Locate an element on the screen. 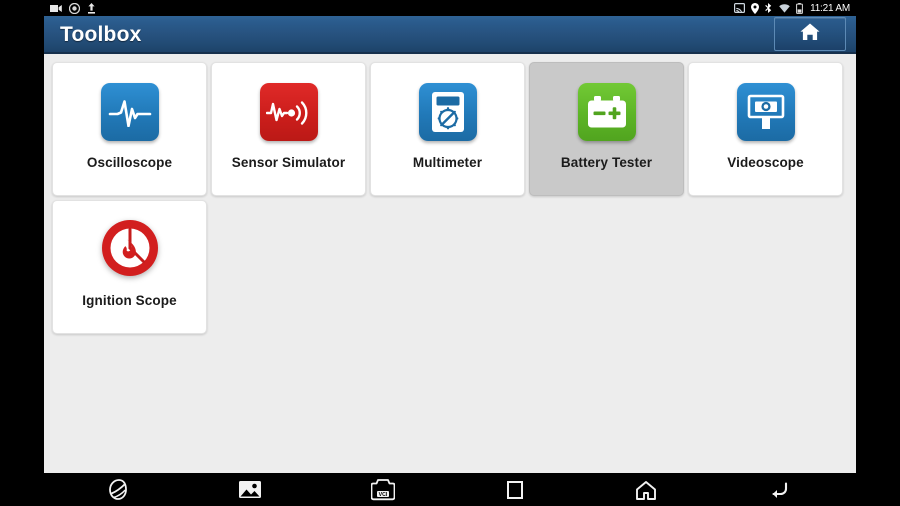 The image size is (900, 506). oscilloscope-icon-wrap is located at coordinates (130, 112).